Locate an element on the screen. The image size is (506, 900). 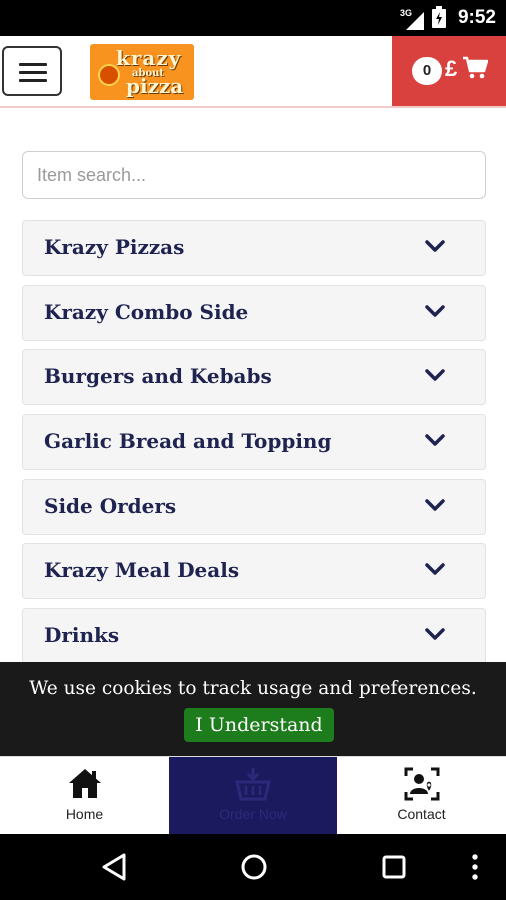
hamburger-icon is located at coordinates (33, 64).